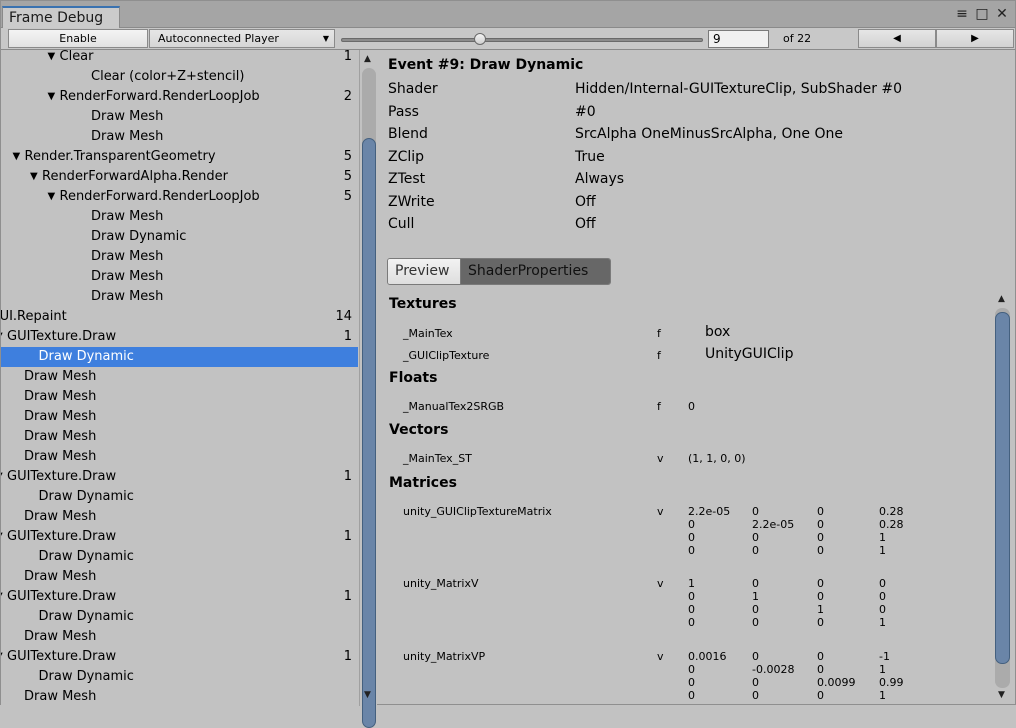 Image resolution: width=1016 pixels, height=728 pixels. Describe the element at coordinates (62, 336) in the screenshot. I see `tree-row-label: GUITexture.Draw` at that location.